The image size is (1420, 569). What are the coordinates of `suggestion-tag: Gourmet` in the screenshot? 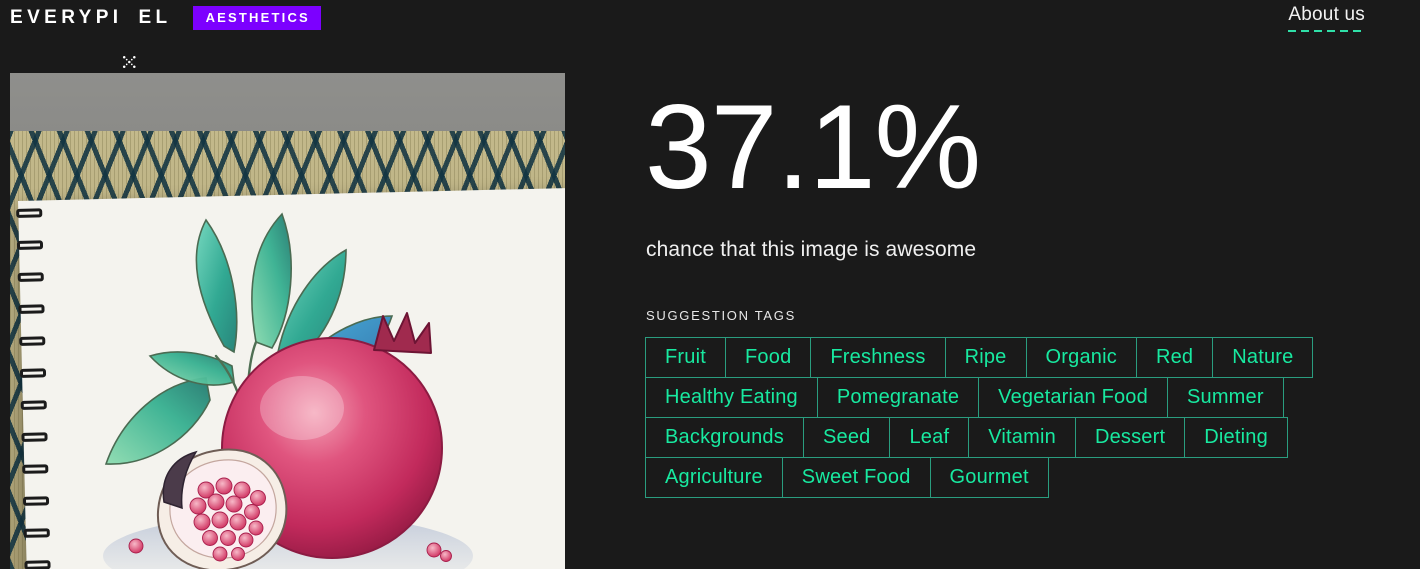 It's located at (989, 477).